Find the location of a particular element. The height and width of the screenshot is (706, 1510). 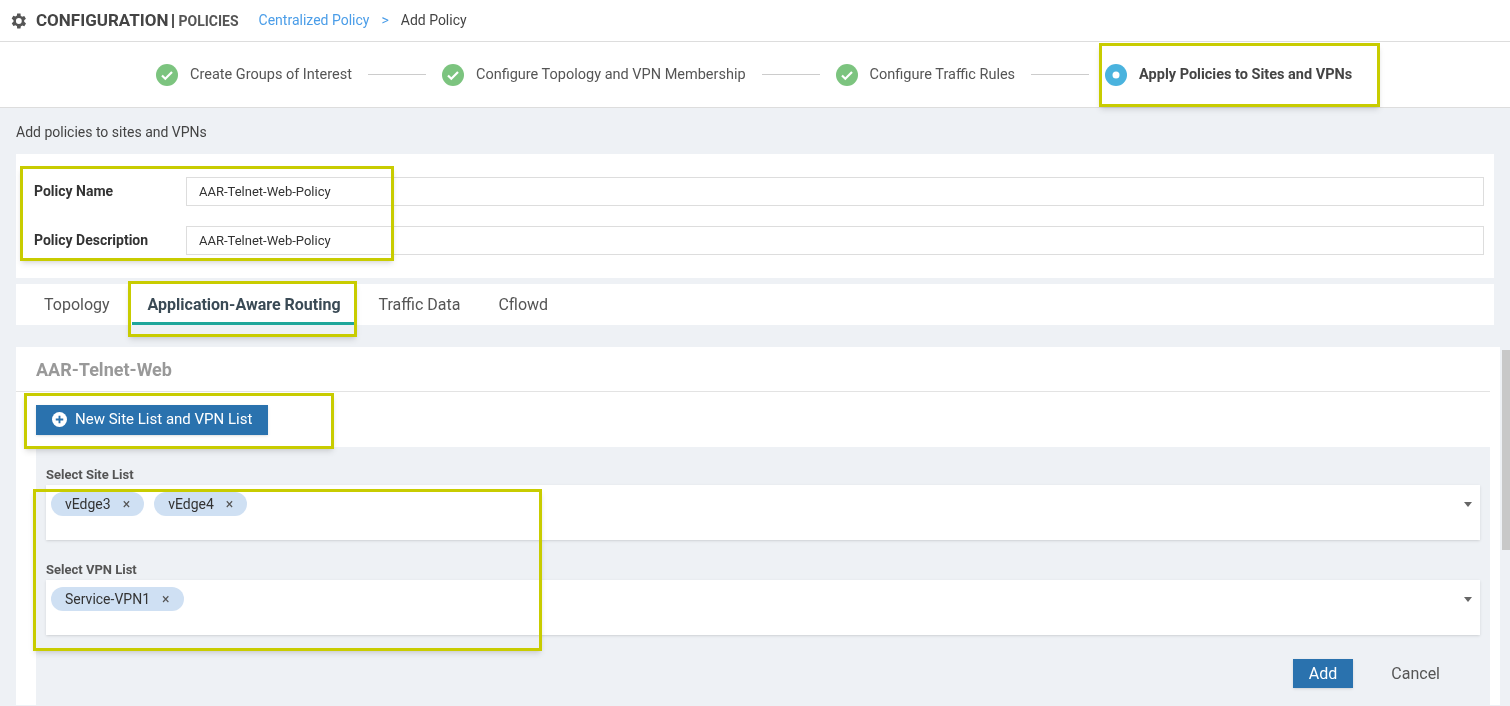

step-label: Configure Topology and VPN Membership is located at coordinates (610, 74).